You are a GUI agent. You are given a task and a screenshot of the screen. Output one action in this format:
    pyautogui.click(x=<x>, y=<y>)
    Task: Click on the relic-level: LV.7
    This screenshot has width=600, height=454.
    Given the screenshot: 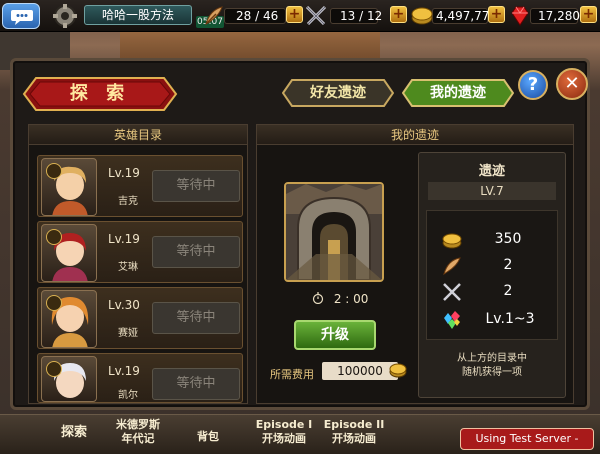 What is the action you would take?
    pyautogui.click(x=492, y=191)
    